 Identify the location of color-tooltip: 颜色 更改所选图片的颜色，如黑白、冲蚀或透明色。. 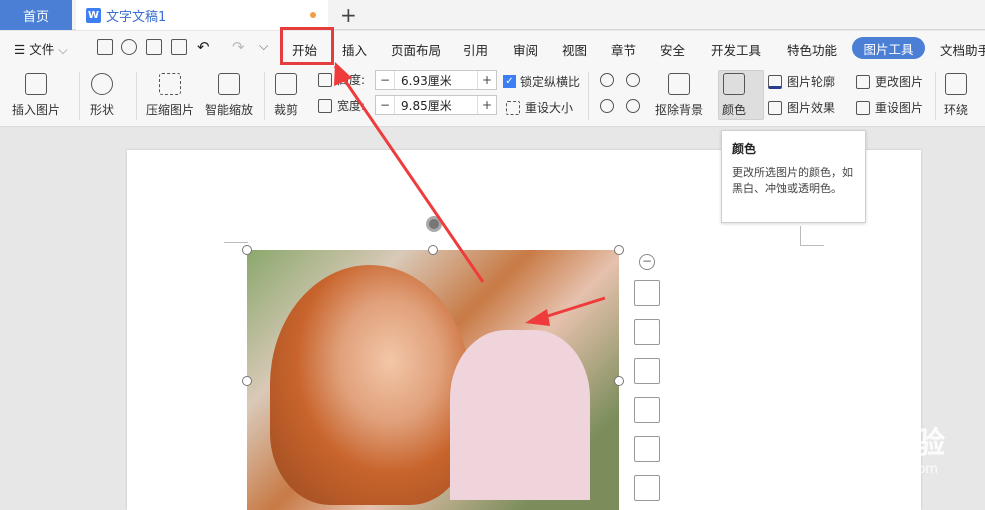
(793, 176).